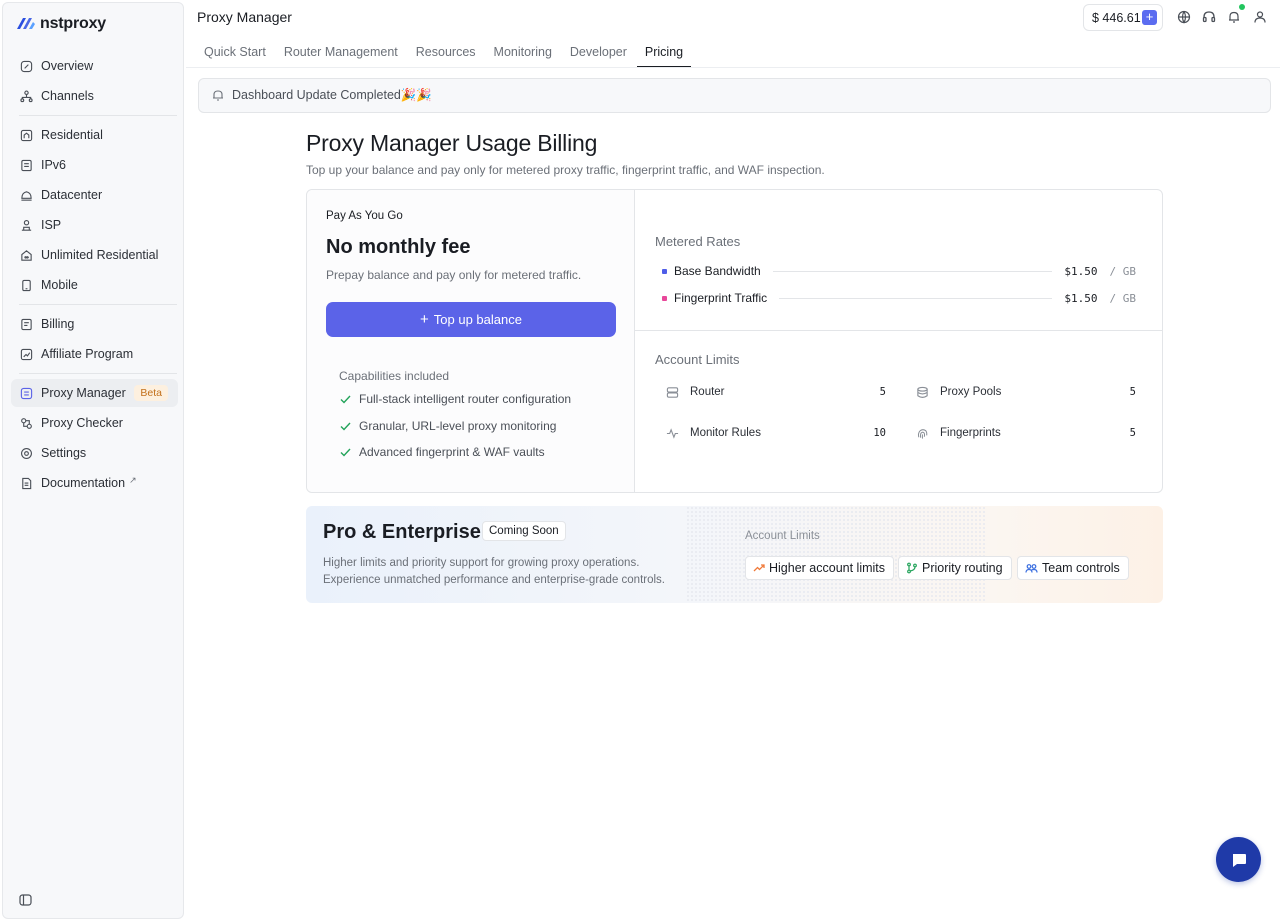 The height and width of the screenshot is (923, 1280). What do you see at coordinates (58, 324) in the screenshot?
I see `sidebar-item-label: Billing` at bounding box center [58, 324].